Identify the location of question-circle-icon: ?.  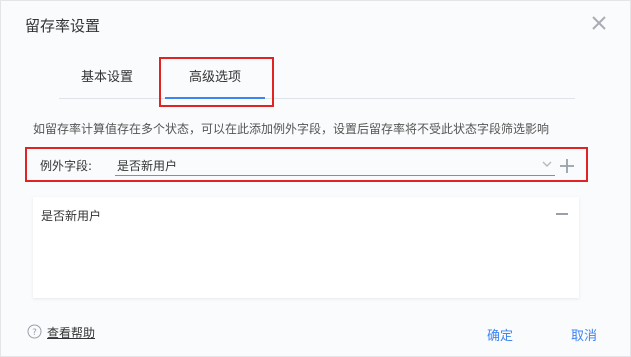
(34, 331).